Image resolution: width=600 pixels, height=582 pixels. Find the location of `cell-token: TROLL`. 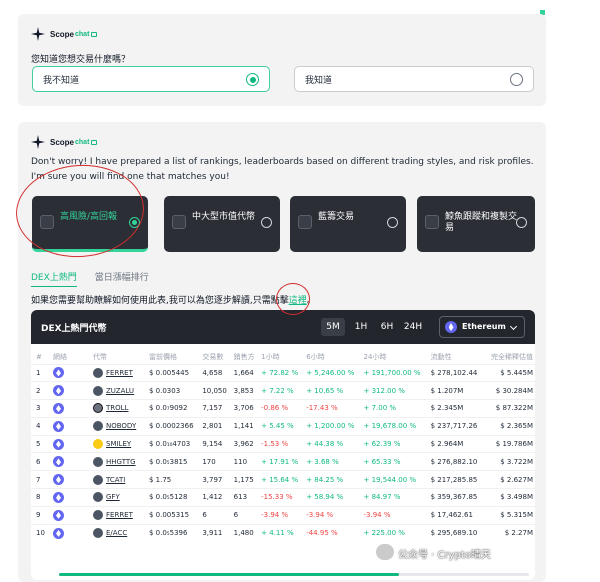

cell-token: TROLL is located at coordinates (119, 408).